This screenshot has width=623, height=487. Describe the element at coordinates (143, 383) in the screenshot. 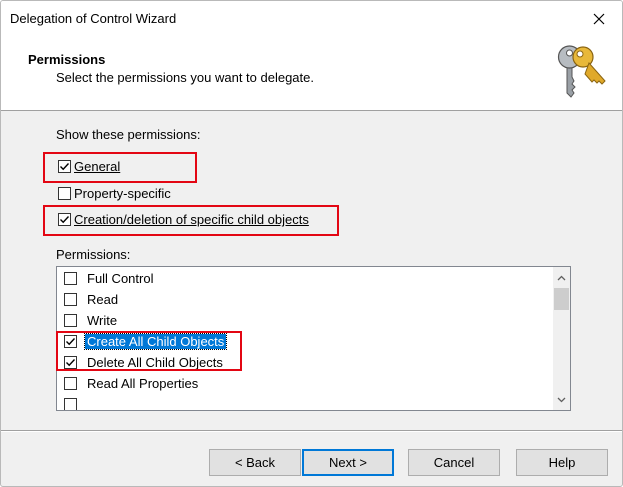

I see `permission-label: Read All Properties` at that location.